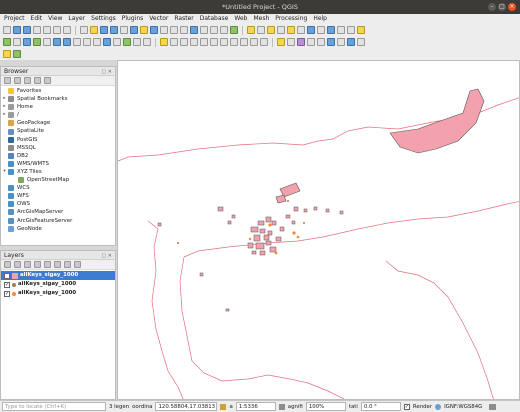 Image resolution: width=520 pixels, height=412 pixels. Describe the element at coordinates (137, 42) in the screenshot. I see `new-temporary-layer-icon` at that location.